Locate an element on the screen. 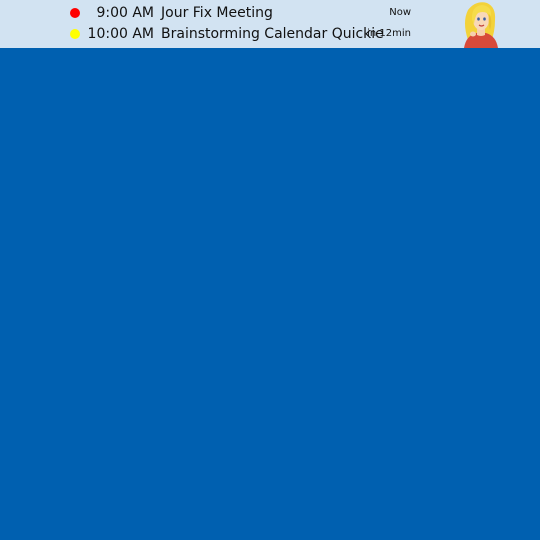  avatar-hand is located at coordinates (473, 34).